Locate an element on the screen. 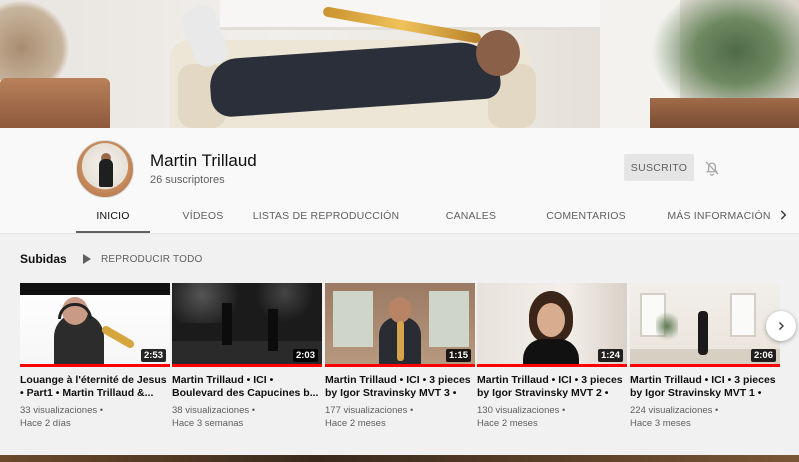 Image resolution: width=799 pixels, height=462 pixels. video-thumbnail: 1:15 is located at coordinates (400, 325).